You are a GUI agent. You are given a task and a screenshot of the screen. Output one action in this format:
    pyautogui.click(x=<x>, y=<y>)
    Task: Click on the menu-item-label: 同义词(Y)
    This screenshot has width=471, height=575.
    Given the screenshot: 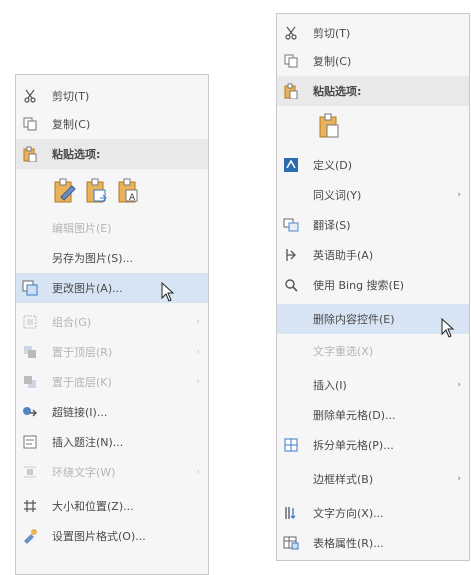 What is the action you would take?
    pyautogui.click(x=337, y=195)
    